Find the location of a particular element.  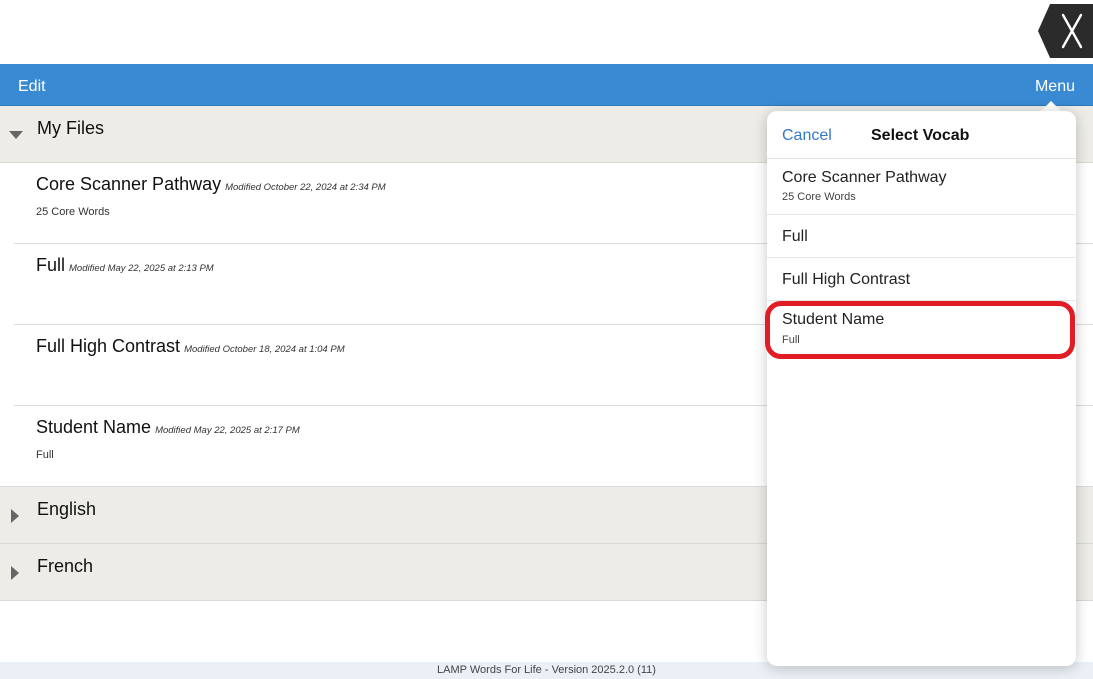

close-button is located at coordinates (1065, 31).